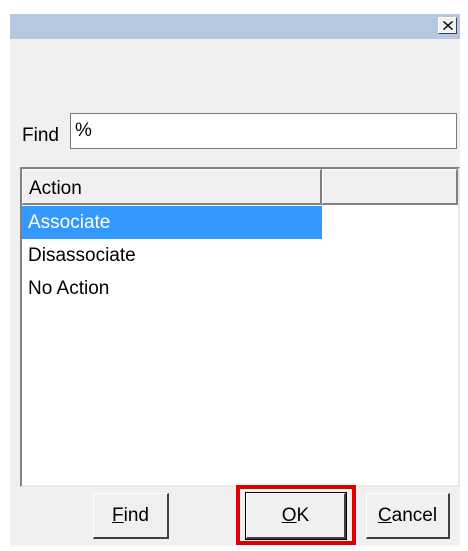 Image resolution: width=468 pixels, height=551 pixels. Describe the element at coordinates (414, 515) in the screenshot. I see `cancel-button-label: ancel` at that location.